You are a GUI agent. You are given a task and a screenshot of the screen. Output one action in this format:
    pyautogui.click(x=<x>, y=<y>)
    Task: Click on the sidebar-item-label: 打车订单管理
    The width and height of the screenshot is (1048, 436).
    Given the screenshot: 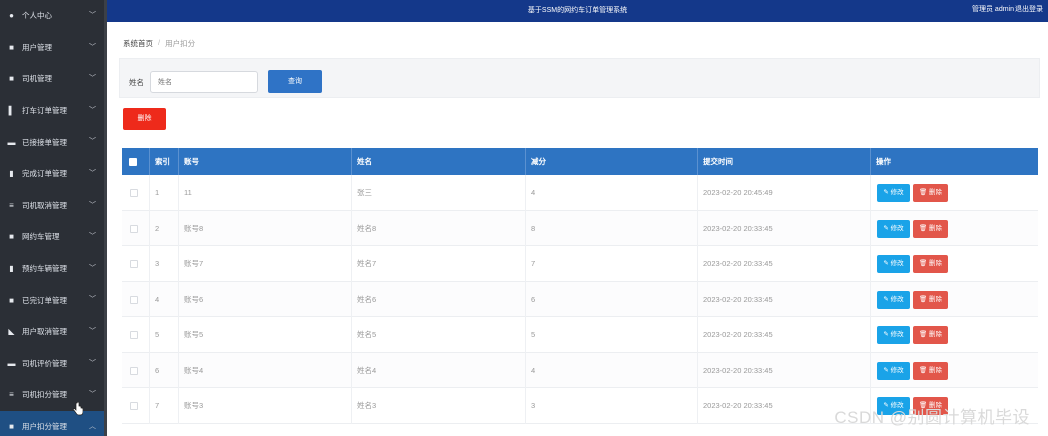 What is the action you would take?
    pyautogui.click(x=44, y=111)
    